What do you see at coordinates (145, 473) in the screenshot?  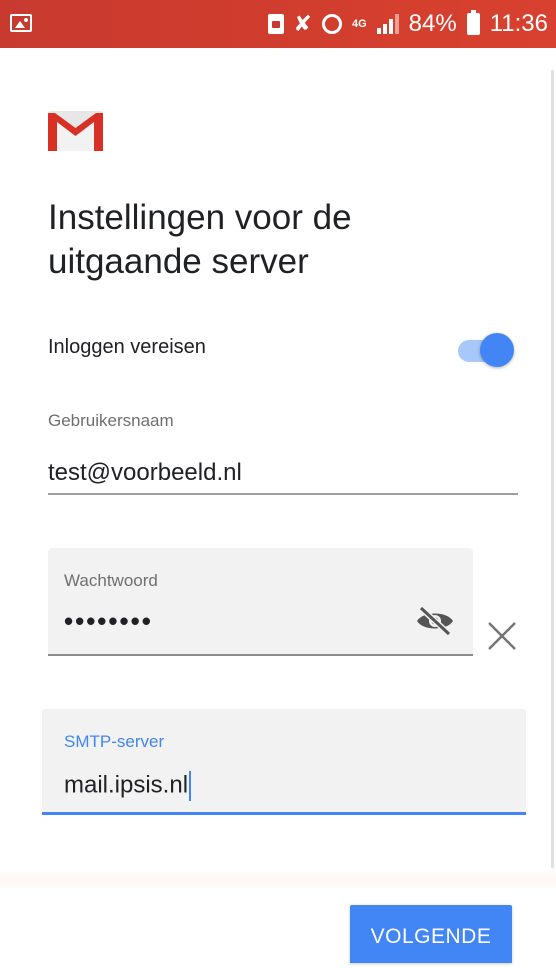 I see `username-value: test@voorbeeld.nl` at bounding box center [145, 473].